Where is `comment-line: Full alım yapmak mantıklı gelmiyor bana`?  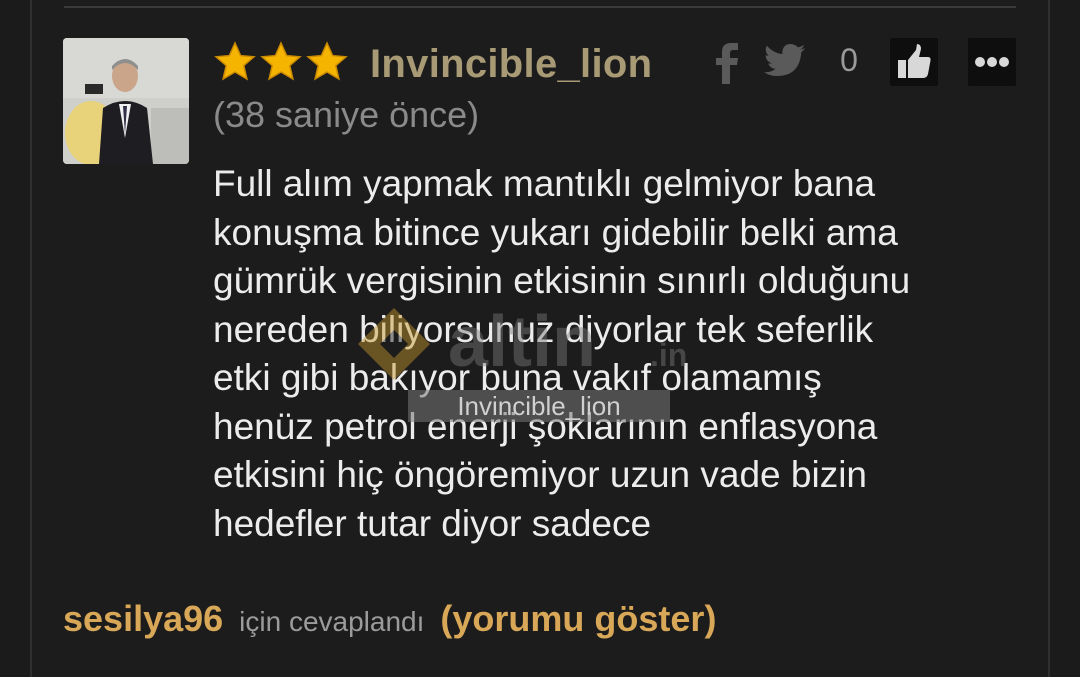 comment-line: Full alım yapmak mantıklı gelmiyor bana is located at coordinates (544, 183).